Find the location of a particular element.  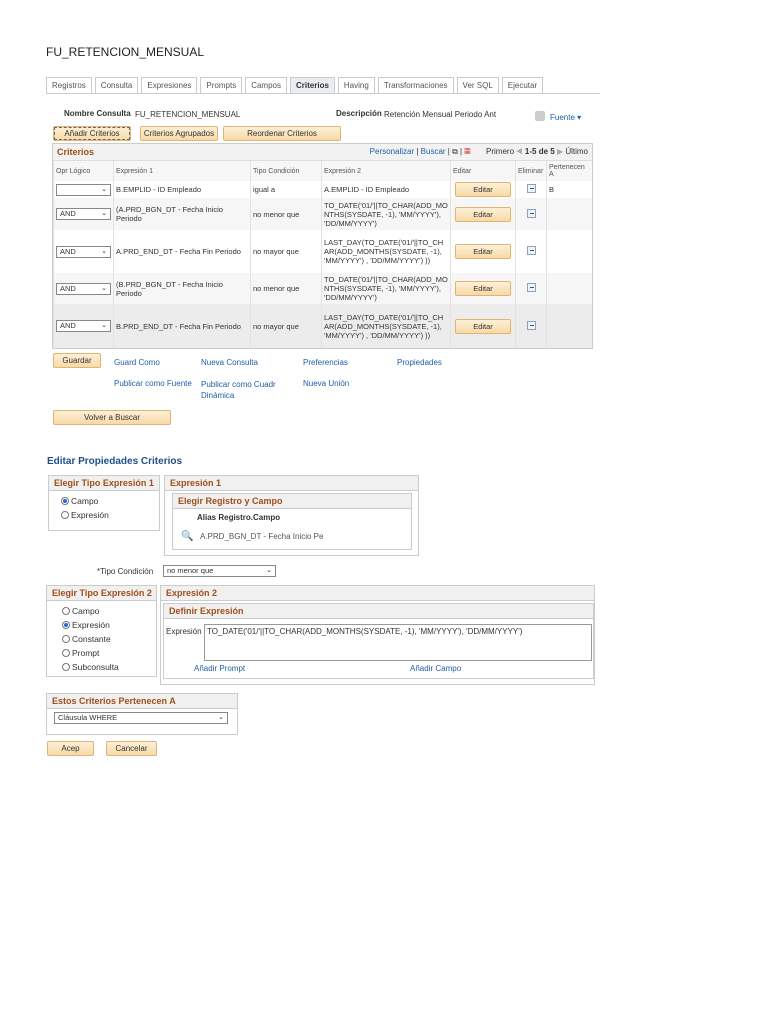

fuente-menu: Fuente ▾ is located at coordinates (565, 117).